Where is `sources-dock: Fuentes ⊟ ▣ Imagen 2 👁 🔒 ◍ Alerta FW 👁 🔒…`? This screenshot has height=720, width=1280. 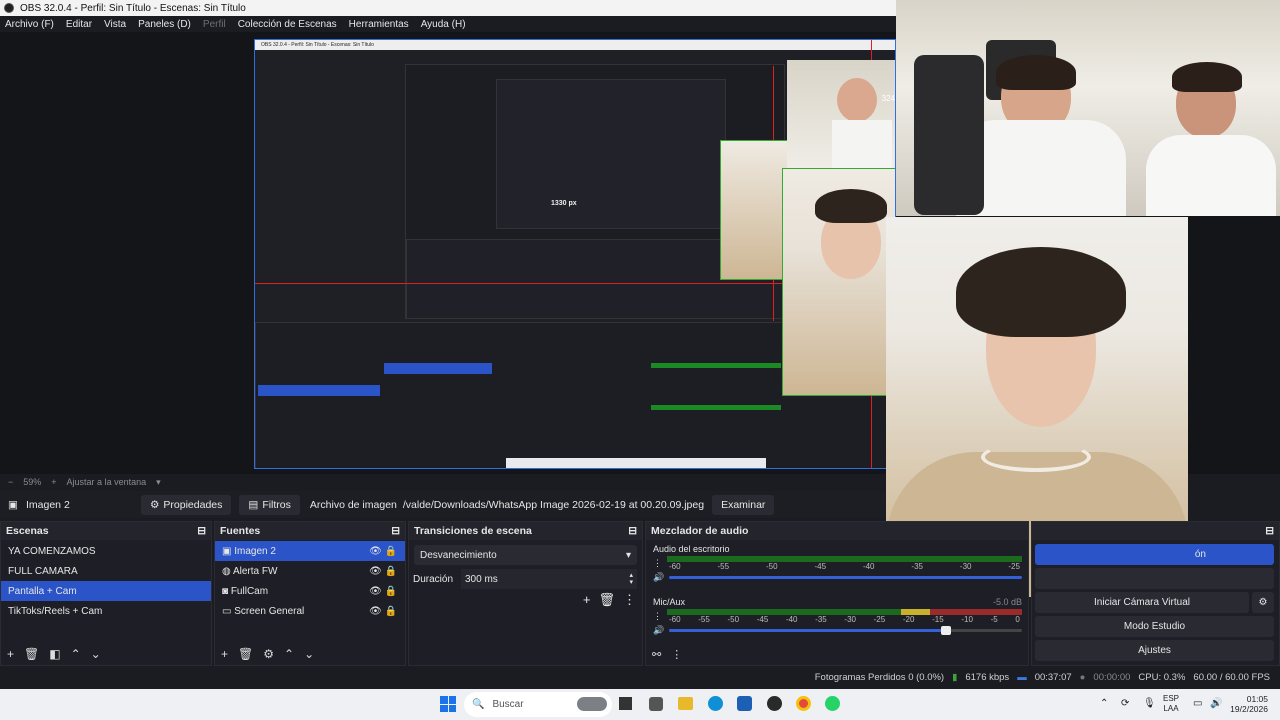 sources-dock: Fuentes ⊟ ▣ Imagen 2 👁 🔒 ◍ Alerta FW 👁 🔒… is located at coordinates (310, 593).